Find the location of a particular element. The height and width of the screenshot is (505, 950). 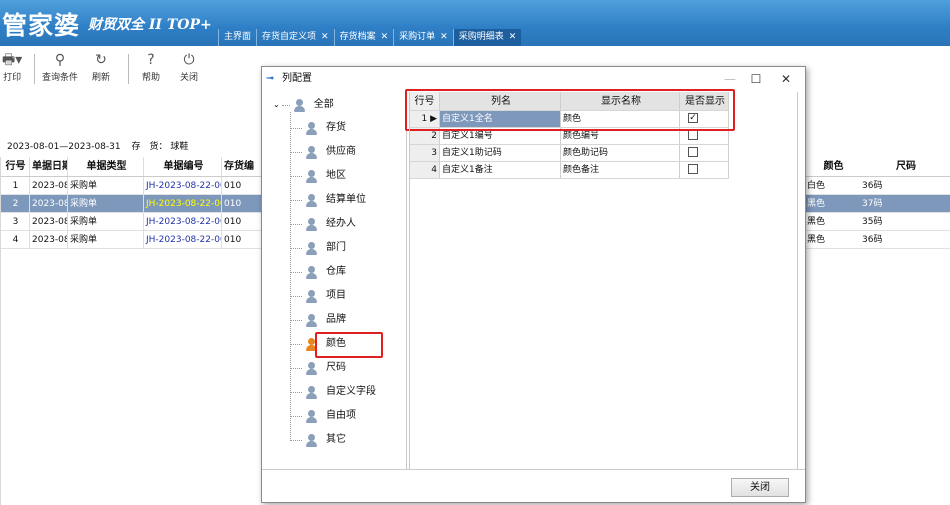

print-button: 🖶▾ 打印 is located at coordinates (12, 66).